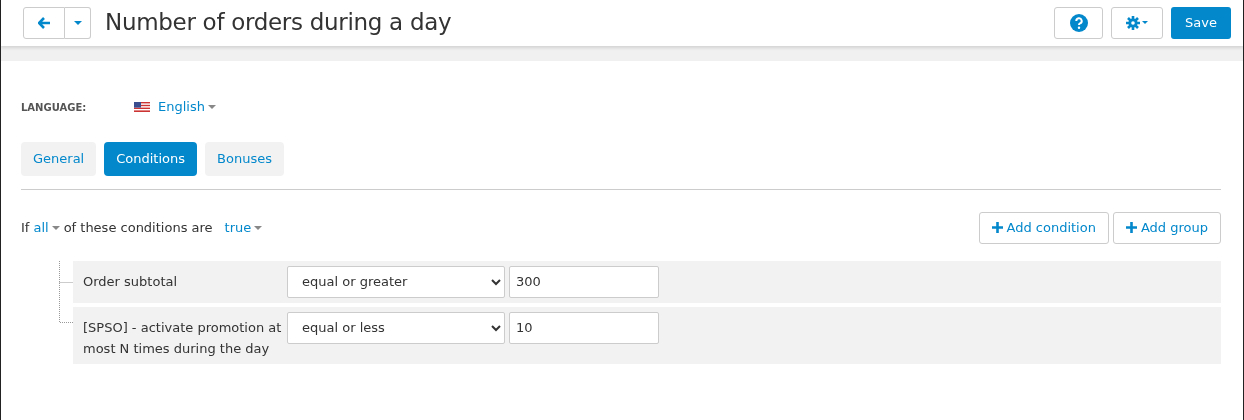 The width and height of the screenshot is (1244, 420). I want to click on settings-icon, so click(1137, 23).